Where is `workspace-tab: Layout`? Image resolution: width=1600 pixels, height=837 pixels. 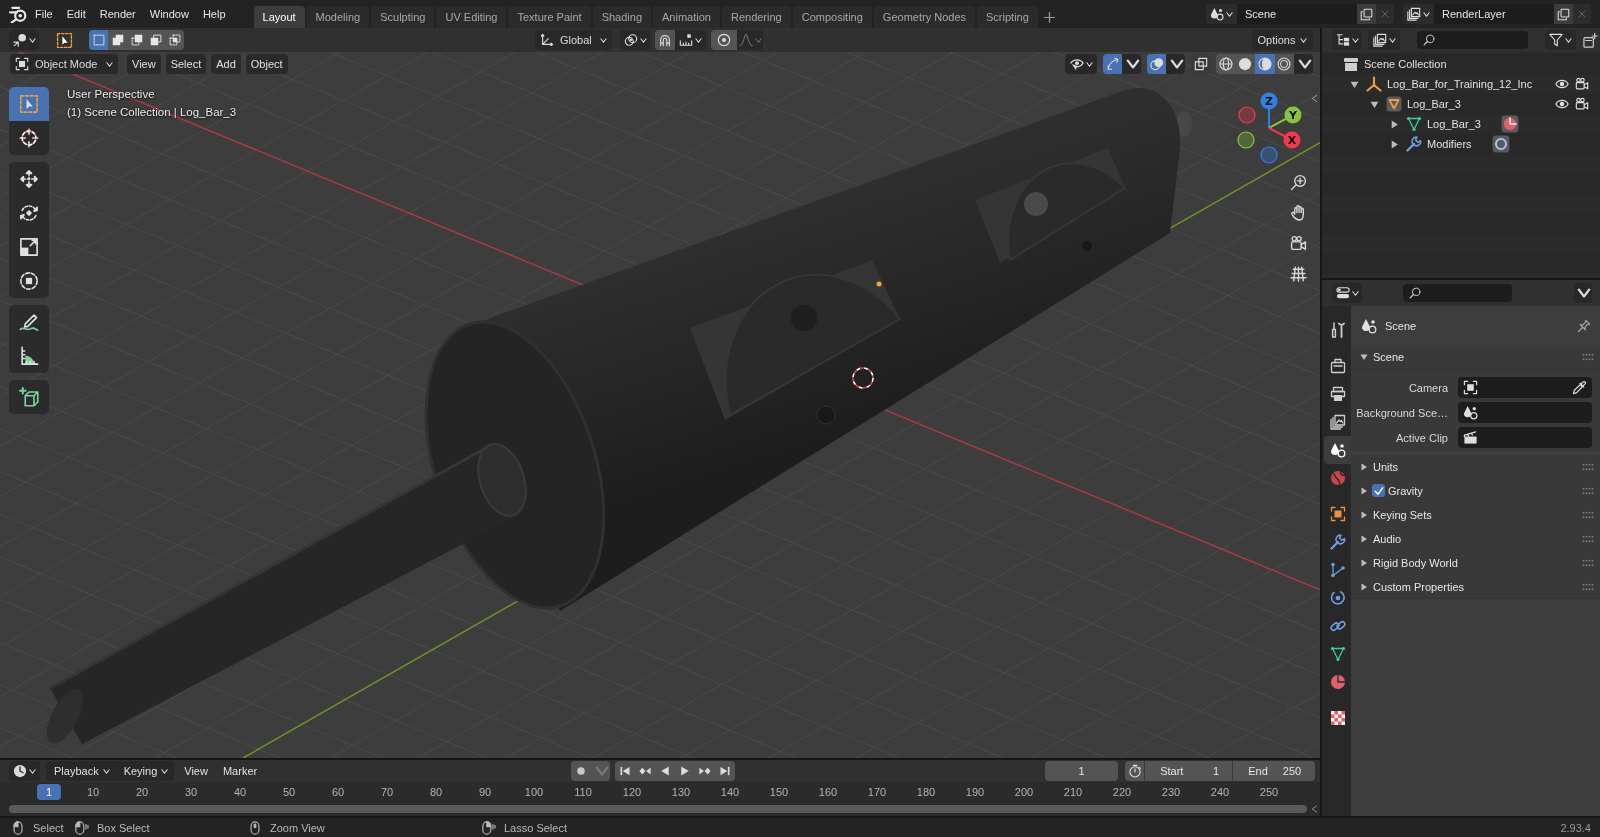 workspace-tab: Layout is located at coordinates (279, 17).